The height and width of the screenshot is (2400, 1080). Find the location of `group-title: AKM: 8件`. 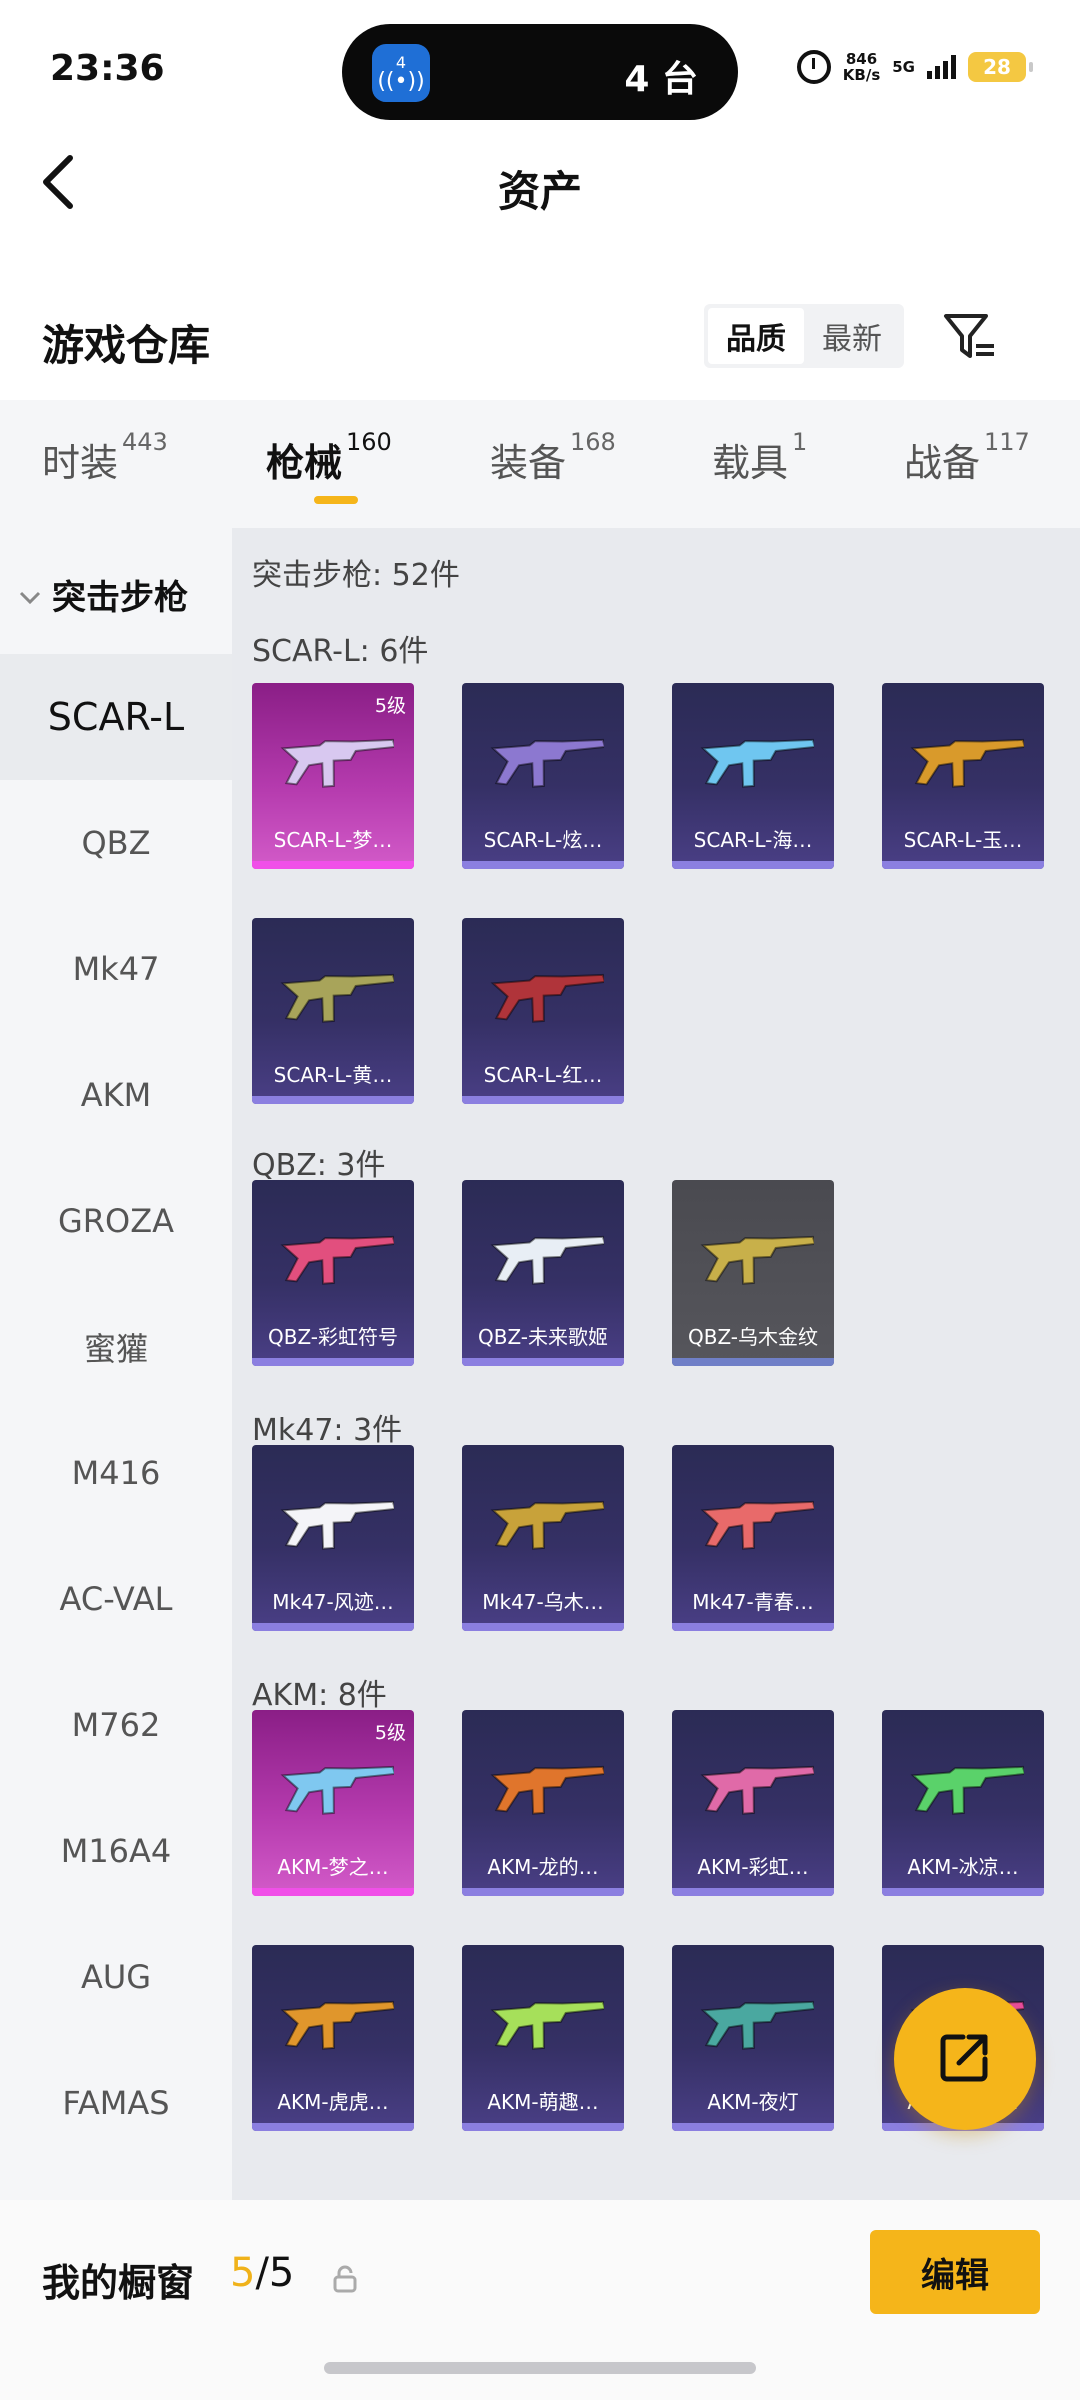

group-title: AKM: 8件 is located at coordinates (319, 1695).